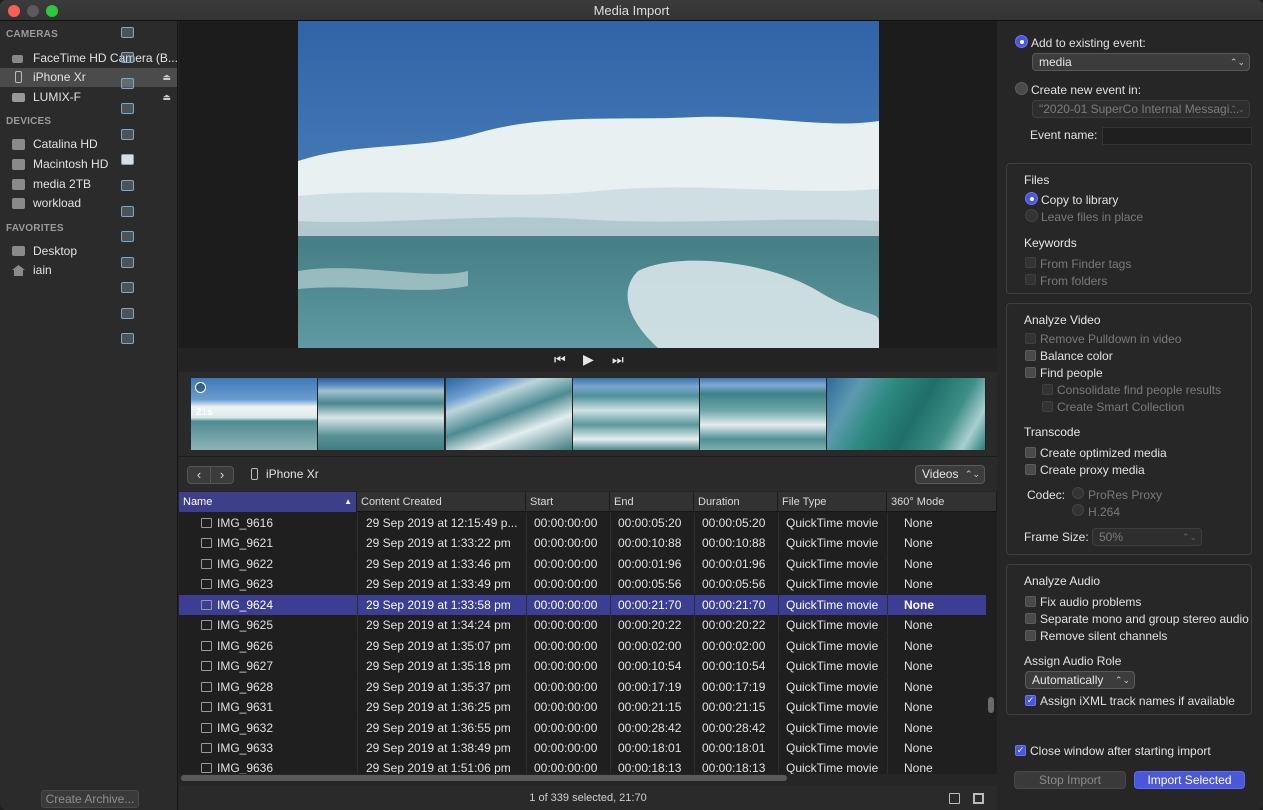  What do you see at coordinates (1080, 680) in the screenshot?
I see `assign-role-select: Automatically ⌃⌄` at bounding box center [1080, 680].